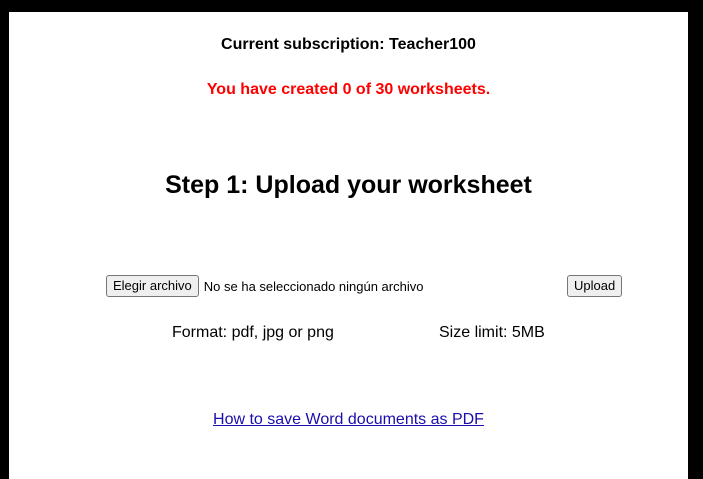  Describe the element at coordinates (492, 332) in the screenshot. I see `size-limit-info: Size limit: 5MB` at that location.